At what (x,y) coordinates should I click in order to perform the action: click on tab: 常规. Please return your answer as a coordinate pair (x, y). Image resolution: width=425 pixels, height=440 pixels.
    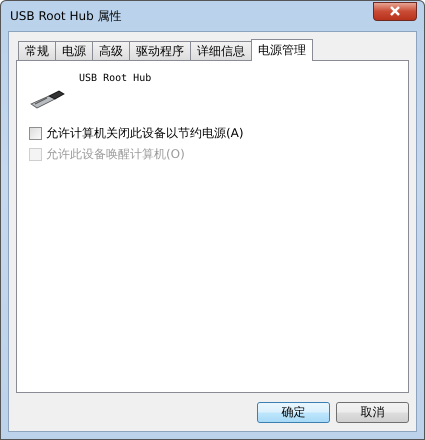
    Looking at the image, I should click on (37, 50).